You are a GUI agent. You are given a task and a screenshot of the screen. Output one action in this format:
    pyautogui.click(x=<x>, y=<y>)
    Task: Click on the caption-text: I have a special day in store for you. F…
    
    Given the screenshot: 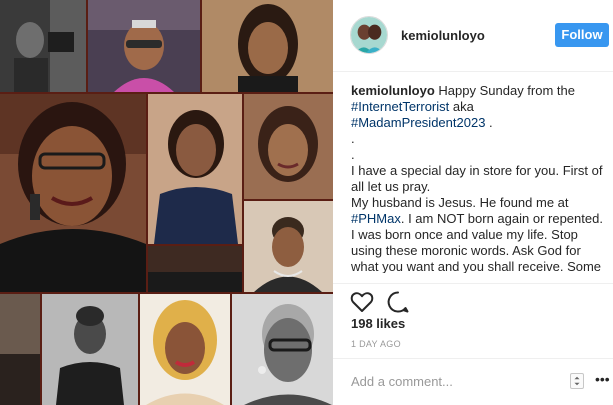 What is the action you would take?
    pyautogui.click(x=477, y=178)
    